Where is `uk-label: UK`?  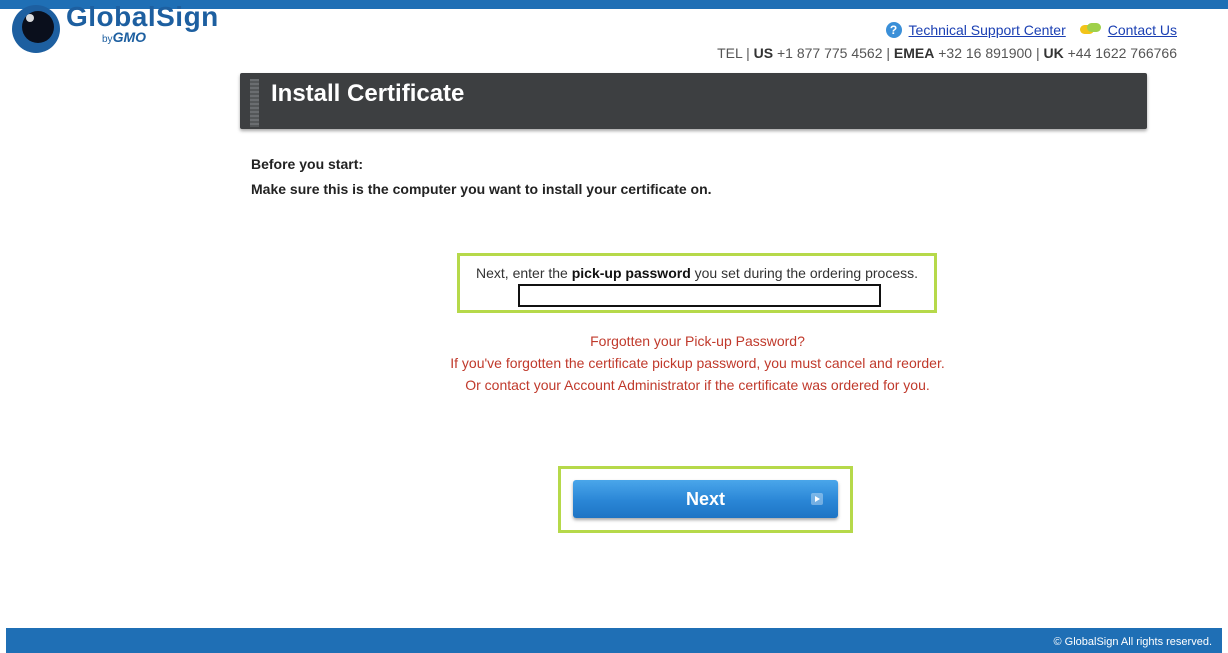
uk-label: UK is located at coordinates (1053, 53).